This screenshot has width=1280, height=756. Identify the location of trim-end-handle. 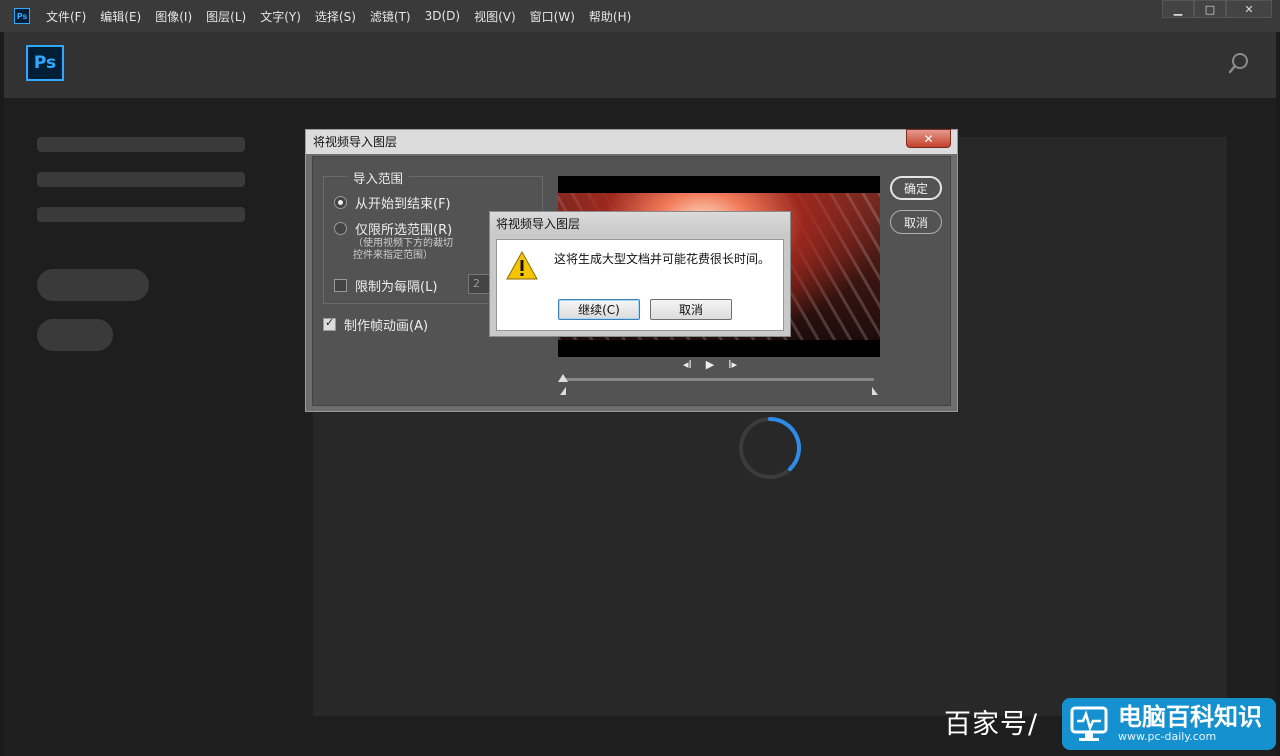
(875, 391).